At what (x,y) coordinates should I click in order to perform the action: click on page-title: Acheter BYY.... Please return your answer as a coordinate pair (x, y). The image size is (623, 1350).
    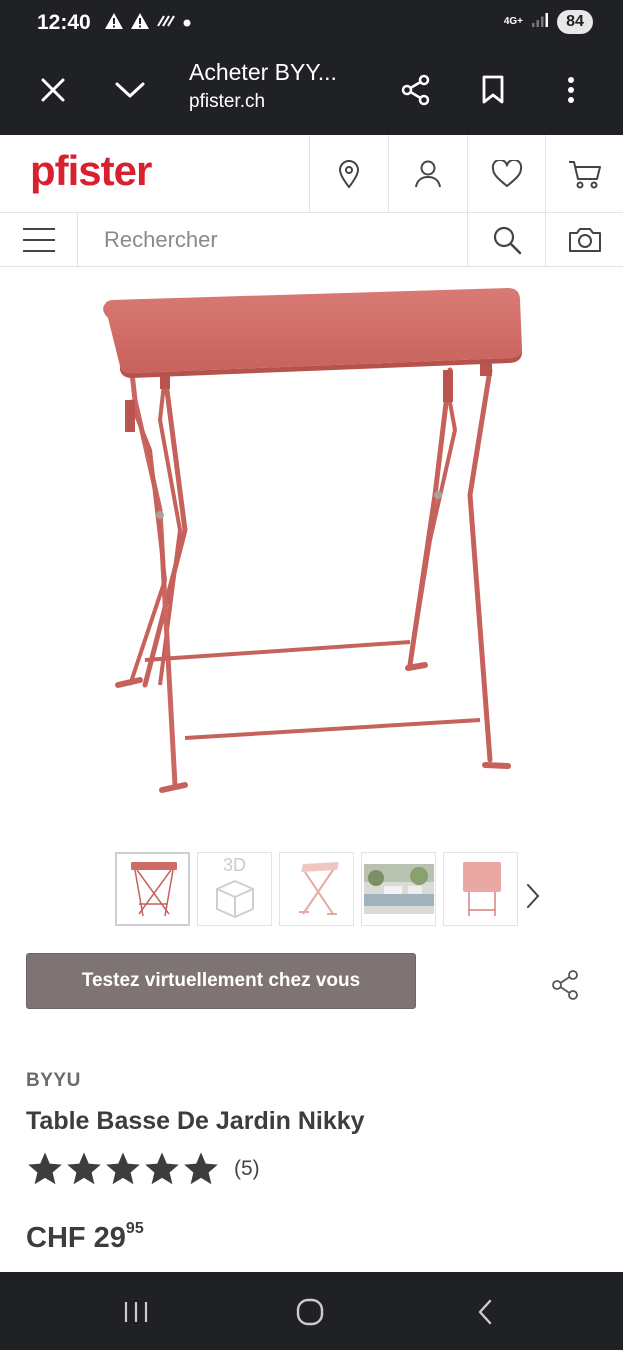
    Looking at the image, I should click on (263, 72).